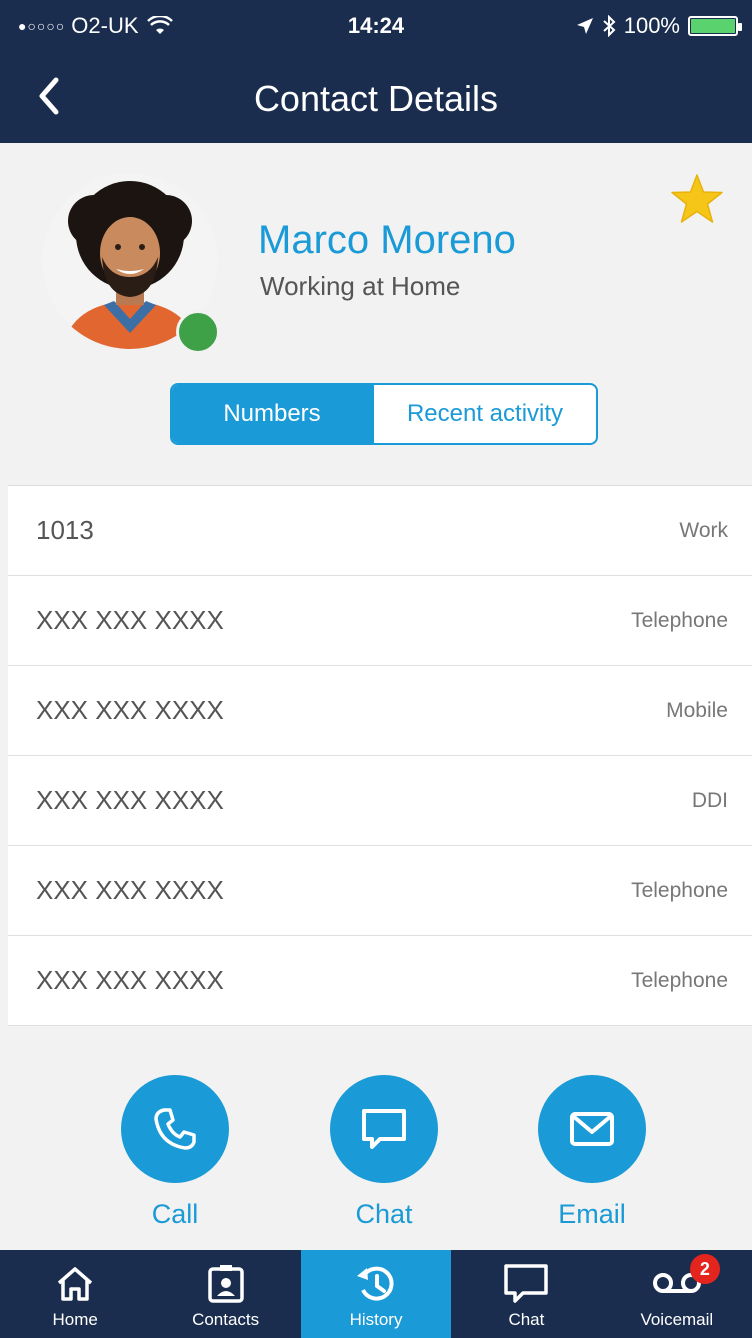 The height and width of the screenshot is (1338, 752). What do you see at coordinates (272, 414) in the screenshot?
I see `segment-numbers: Numbers` at bounding box center [272, 414].